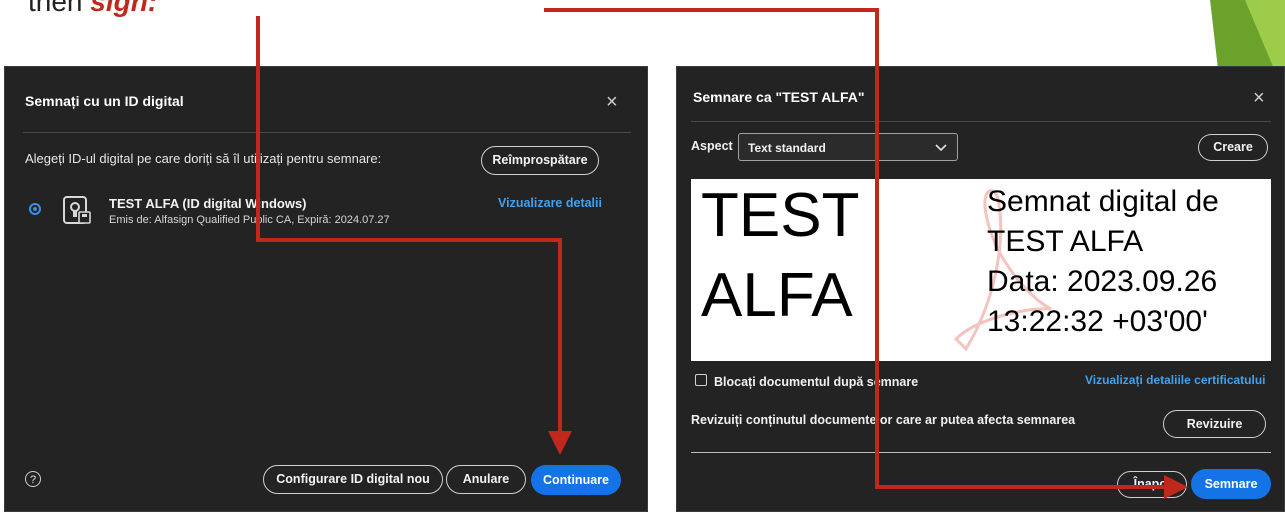 This screenshot has height=516, width=1285. I want to click on signature-info-line4: 13:22:32 +03'00', so click(1097, 321).